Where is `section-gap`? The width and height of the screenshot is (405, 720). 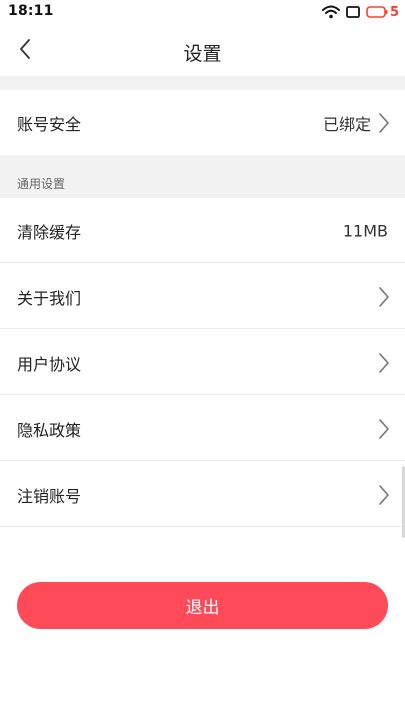 section-gap is located at coordinates (202, 83).